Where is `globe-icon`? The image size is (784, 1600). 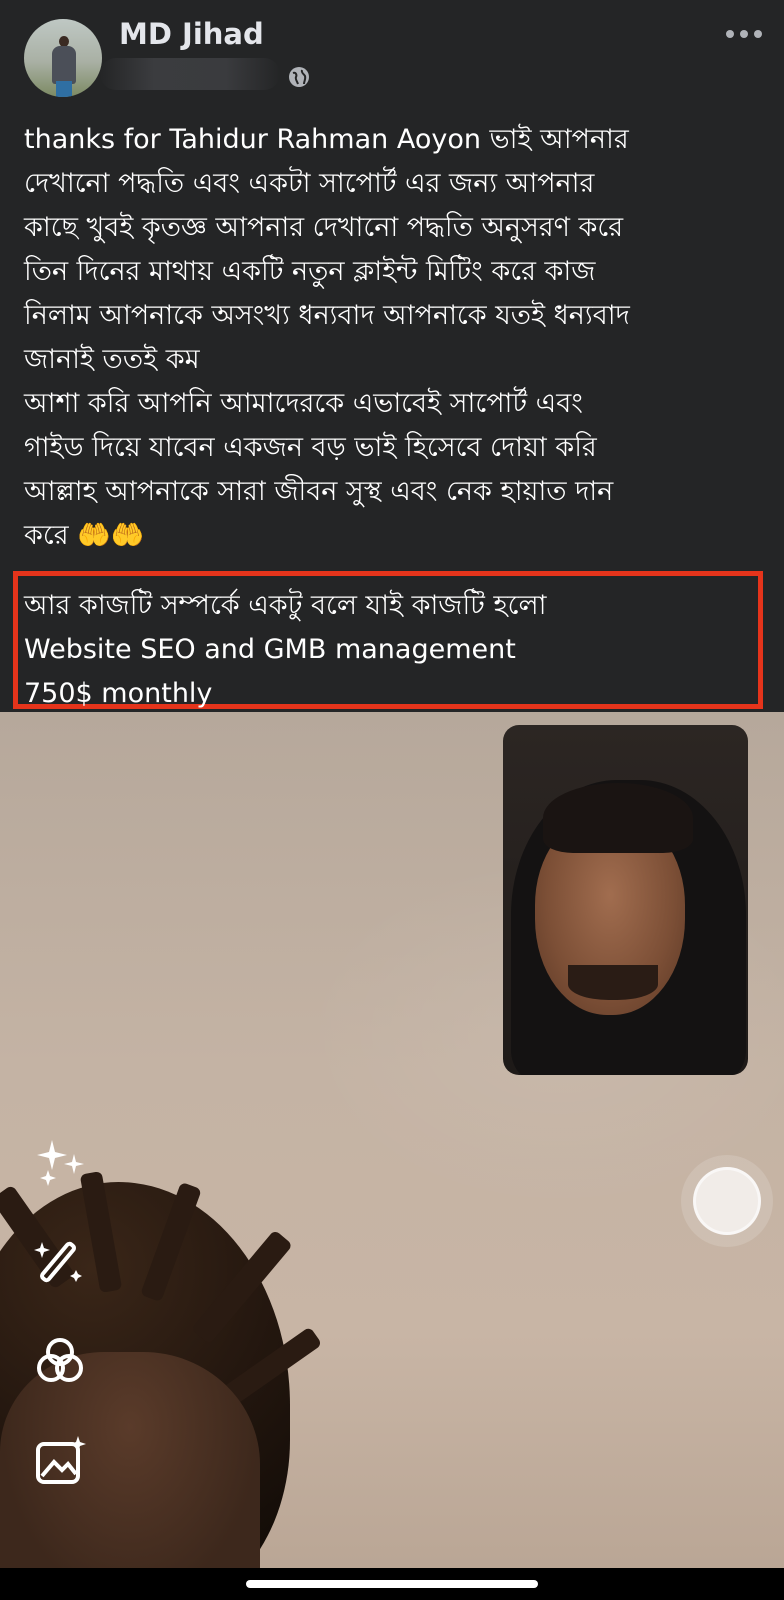
globe-icon is located at coordinates (299, 77).